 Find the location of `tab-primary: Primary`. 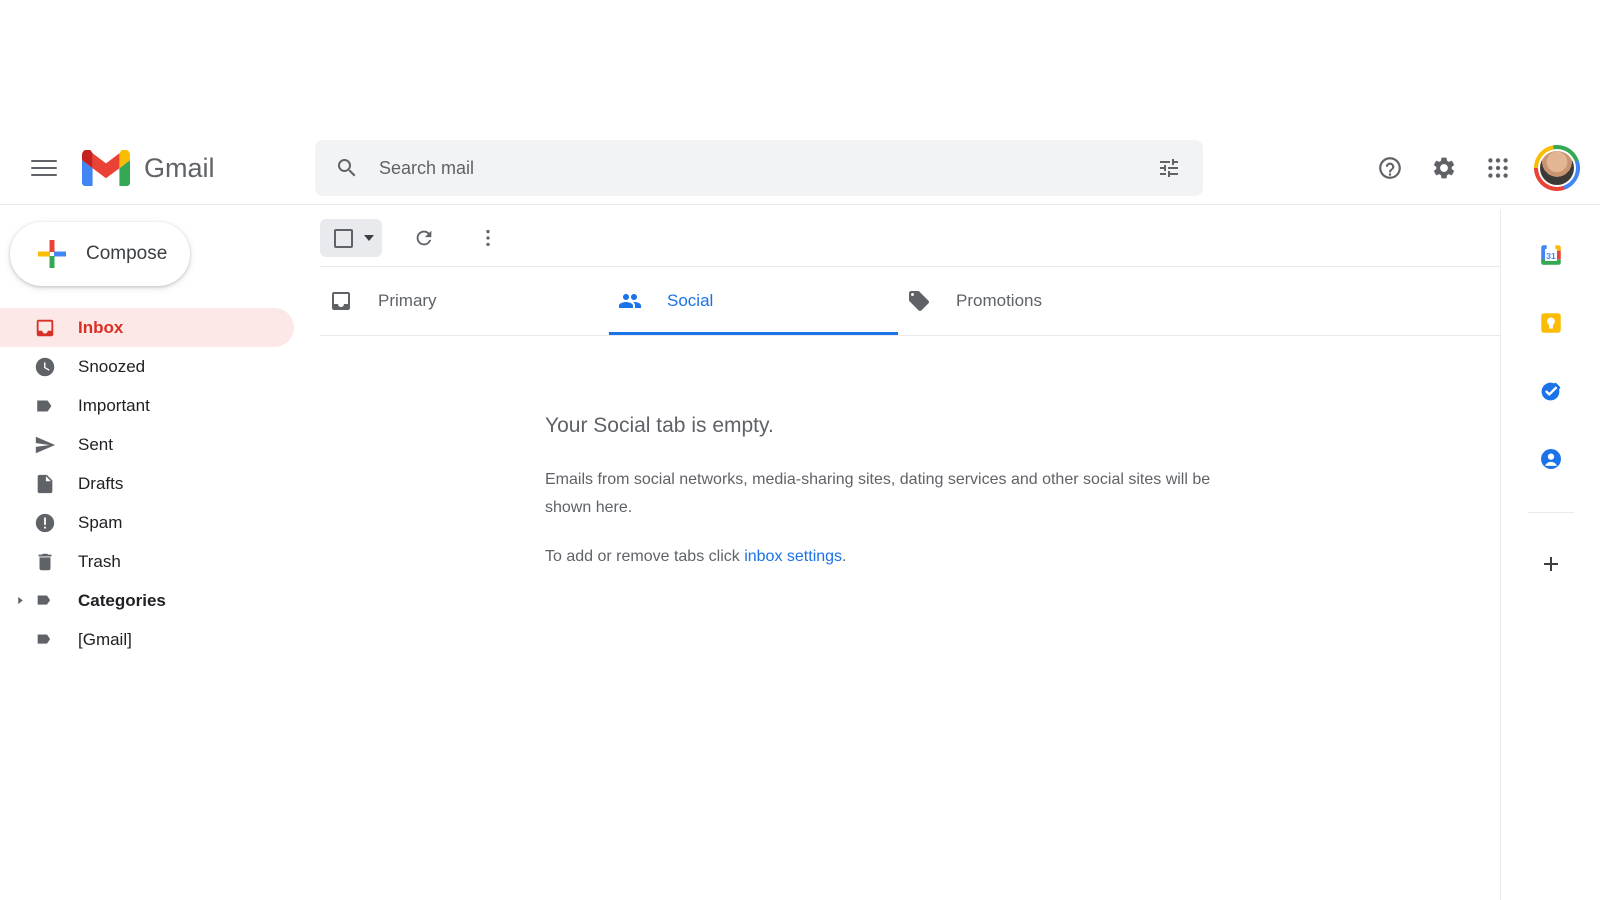

tab-primary: Primary is located at coordinates (464, 301).